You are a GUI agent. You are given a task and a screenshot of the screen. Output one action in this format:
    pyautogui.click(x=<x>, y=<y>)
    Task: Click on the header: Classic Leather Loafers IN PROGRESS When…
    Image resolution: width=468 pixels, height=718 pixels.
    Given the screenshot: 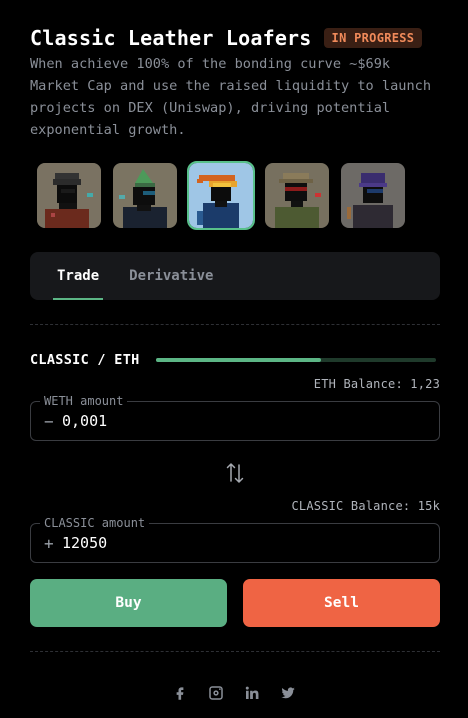 What is the action you would take?
    pyautogui.click(x=235, y=82)
    